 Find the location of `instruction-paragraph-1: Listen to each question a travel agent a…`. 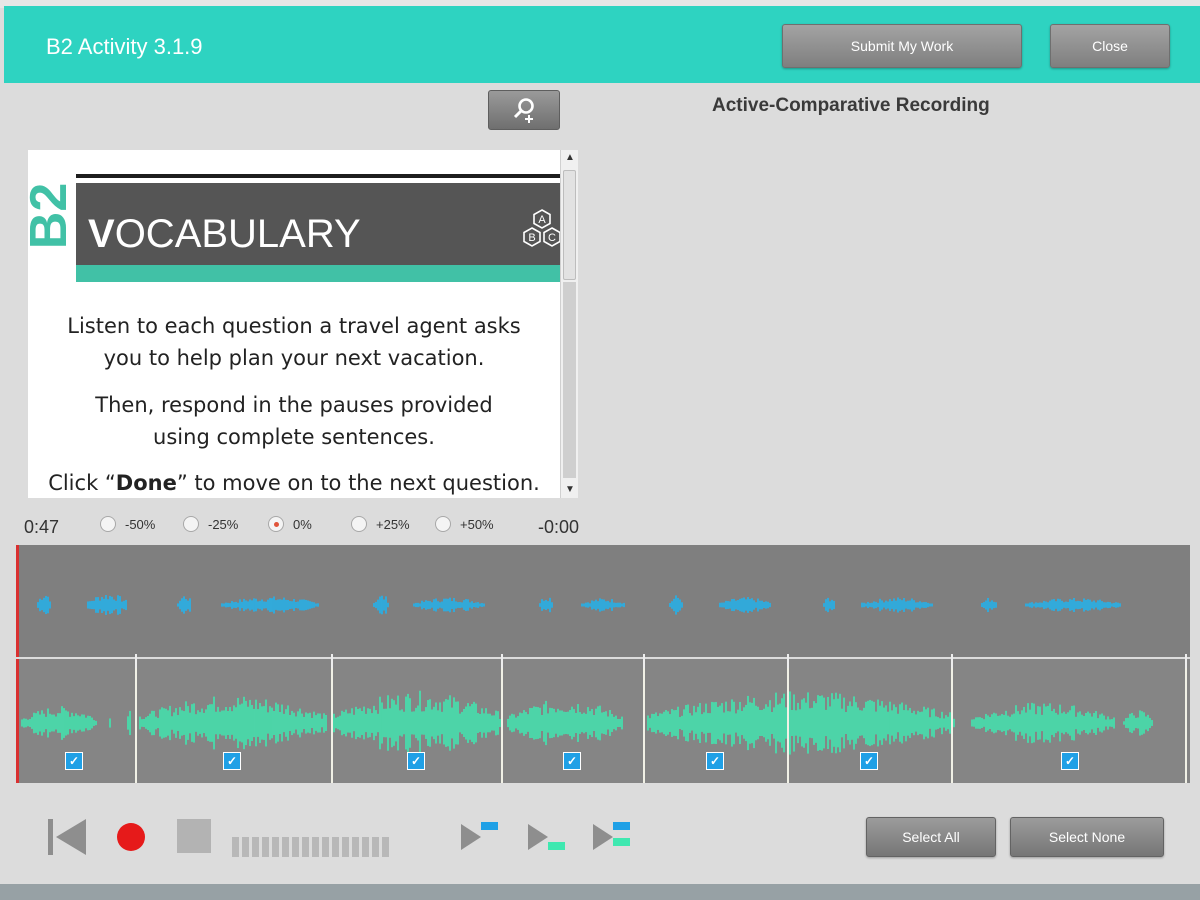

instruction-paragraph-1: Listen to each question a travel agent a… is located at coordinates (294, 342).